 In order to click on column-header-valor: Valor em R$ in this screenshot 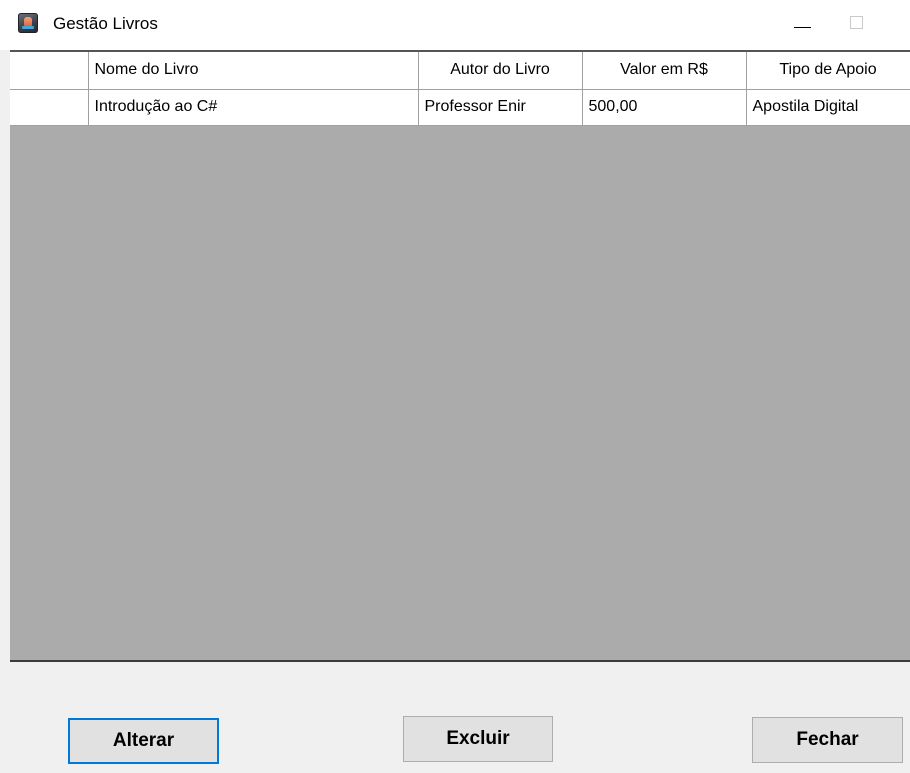, I will do `click(664, 71)`.